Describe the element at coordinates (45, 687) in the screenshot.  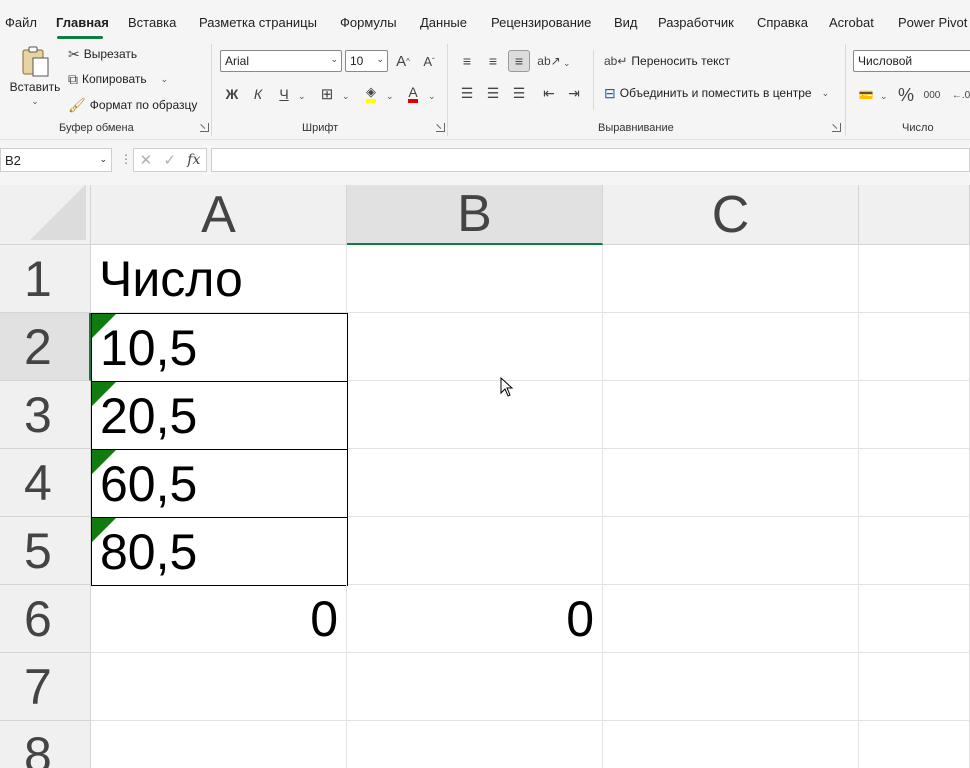
I see `row-header-7: 7` at that location.